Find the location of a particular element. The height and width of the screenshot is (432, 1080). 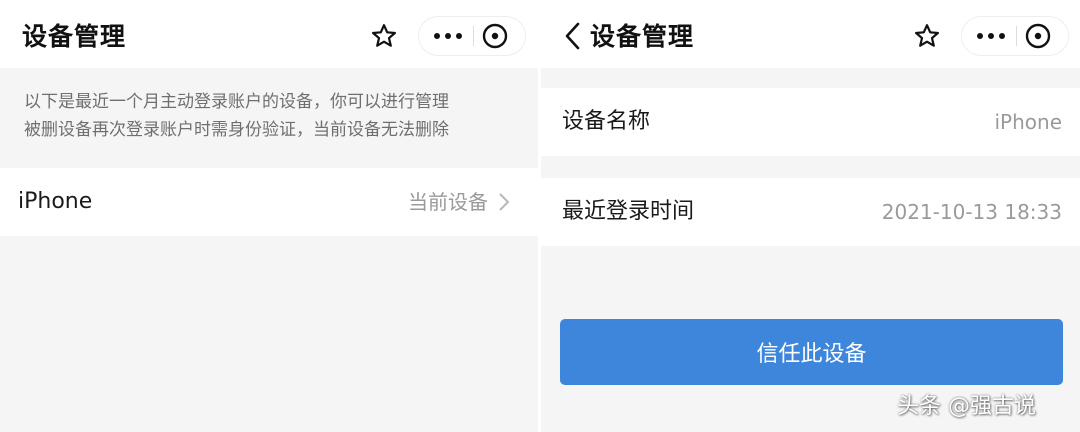

notice-line-1: 以下是最近一个月主动登录账户的设备，你可以进行管理 is located at coordinates (236, 102).